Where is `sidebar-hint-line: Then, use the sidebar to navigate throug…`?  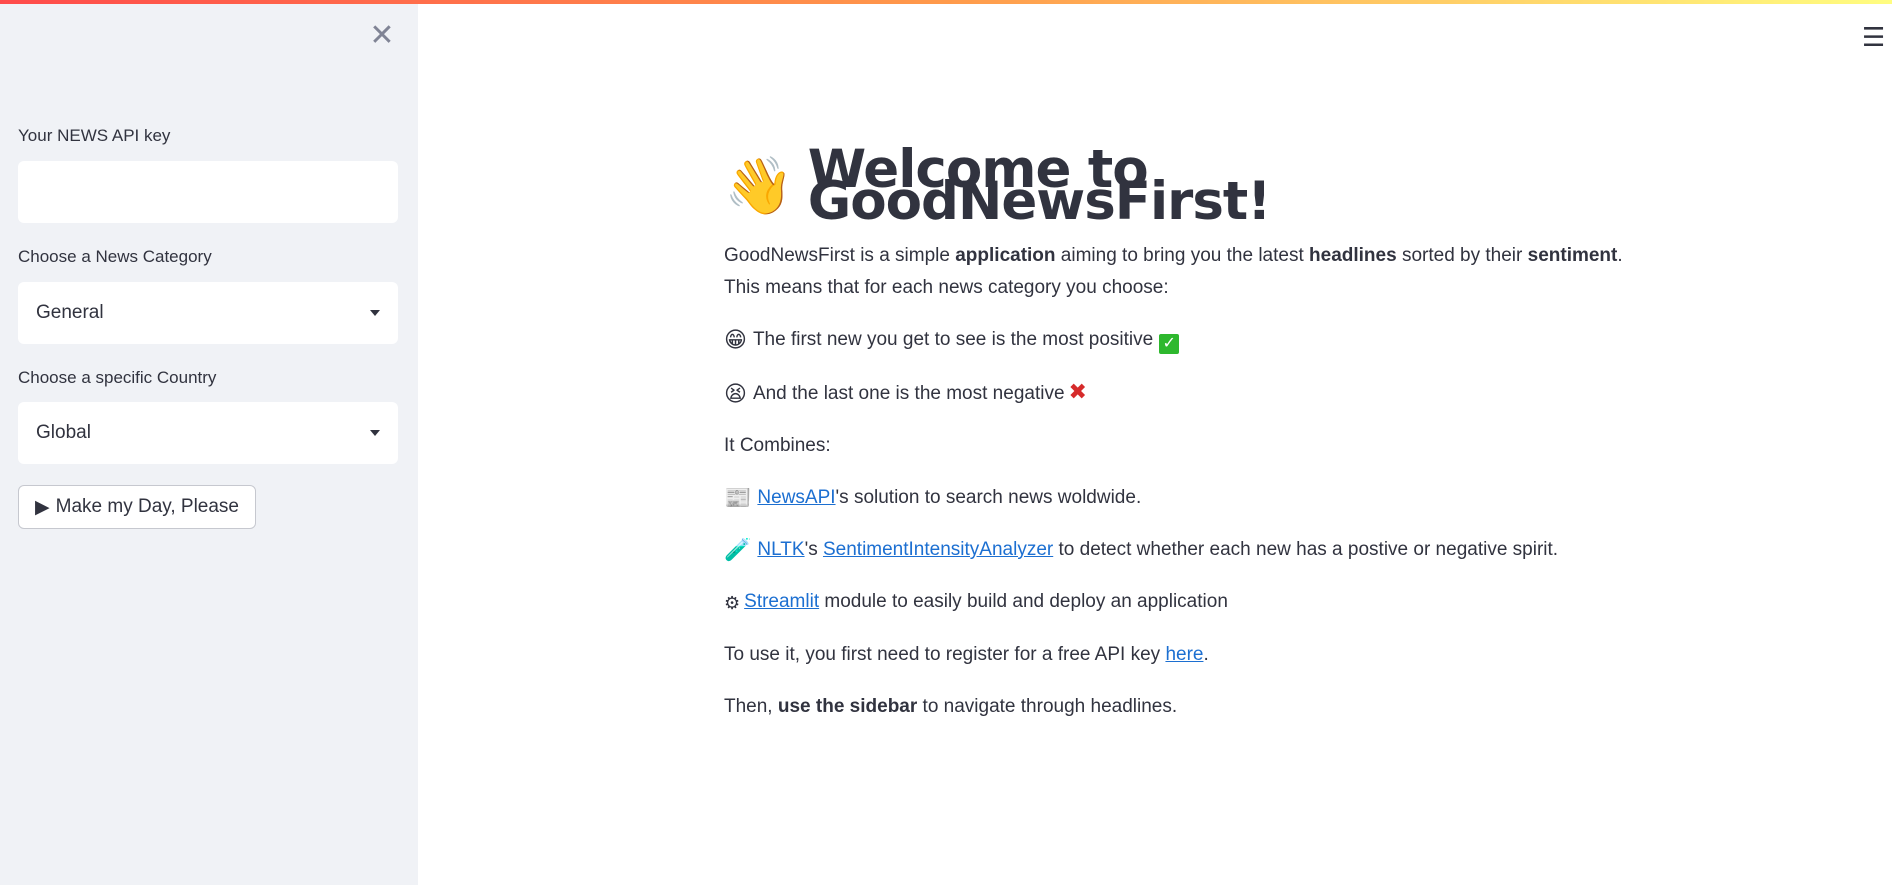
sidebar-hint-line: Then, use the sidebar to navigate throug… is located at coordinates (1174, 707).